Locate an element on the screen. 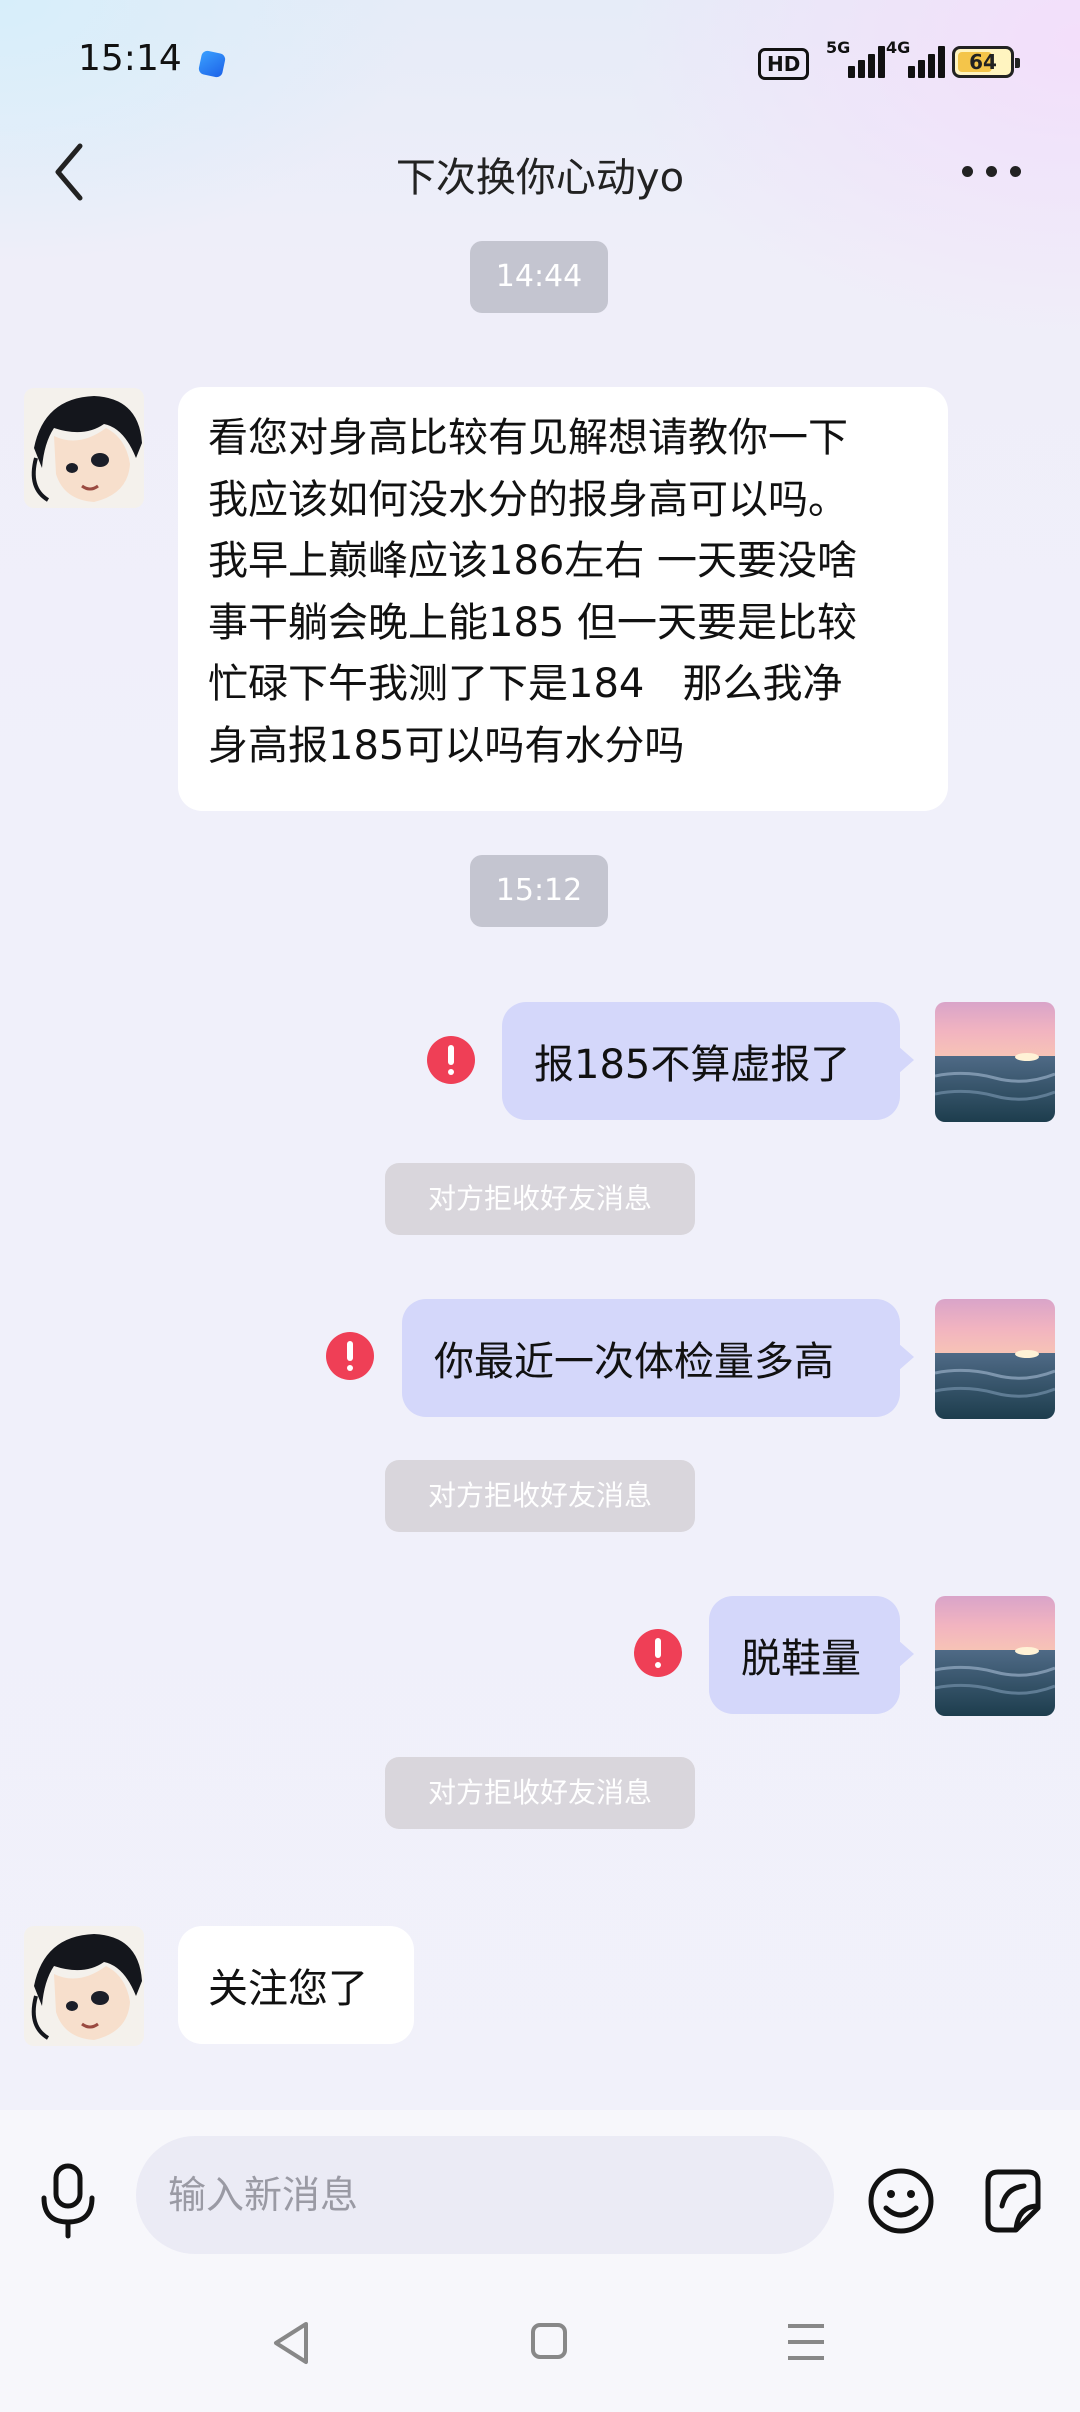  outgoing-message-bubble: 你最近一次体检量多高 is located at coordinates (658, 1358).